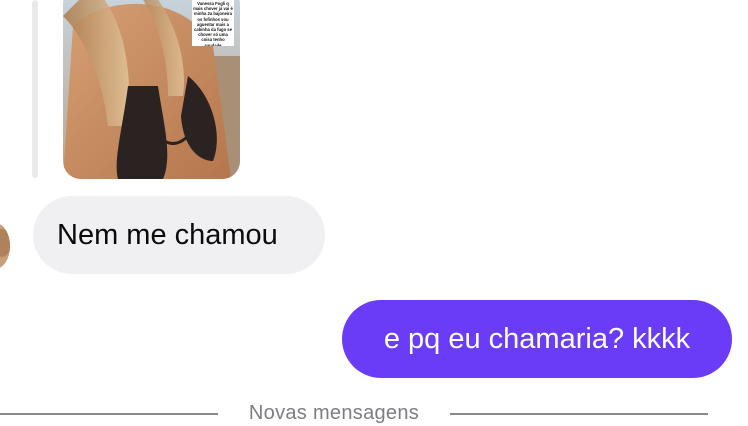 The width and height of the screenshot is (748, 426). Describe the element at coordinates (579, 414) in the screenshot. I see `divider-line-right` at that location.